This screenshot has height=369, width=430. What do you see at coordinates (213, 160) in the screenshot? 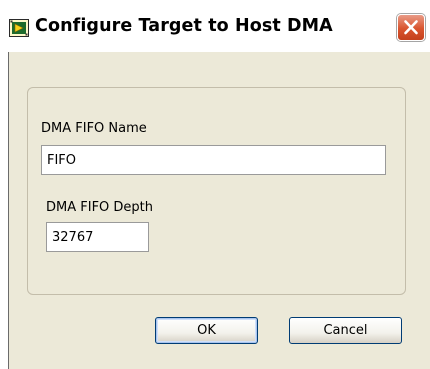
I see `dma-fifo-name-input` at bounding box center [213, 160].